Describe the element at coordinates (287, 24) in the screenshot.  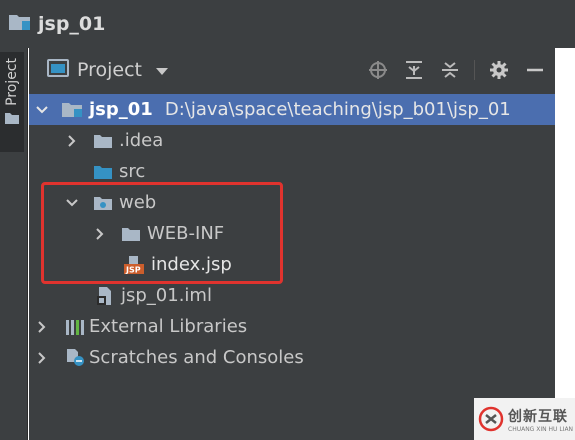
I see `window-titlebar: jsp_01` at that location.